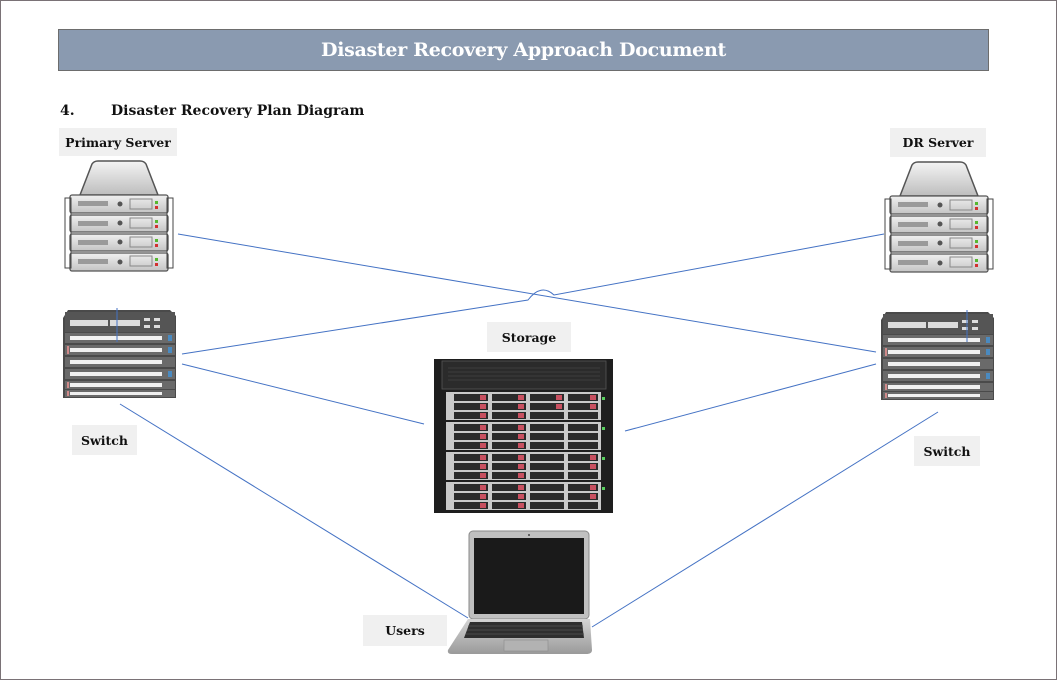 This screenshot has width=1057, height=680. I want to click on dr-server-label: DR Server, so click(938, 142).